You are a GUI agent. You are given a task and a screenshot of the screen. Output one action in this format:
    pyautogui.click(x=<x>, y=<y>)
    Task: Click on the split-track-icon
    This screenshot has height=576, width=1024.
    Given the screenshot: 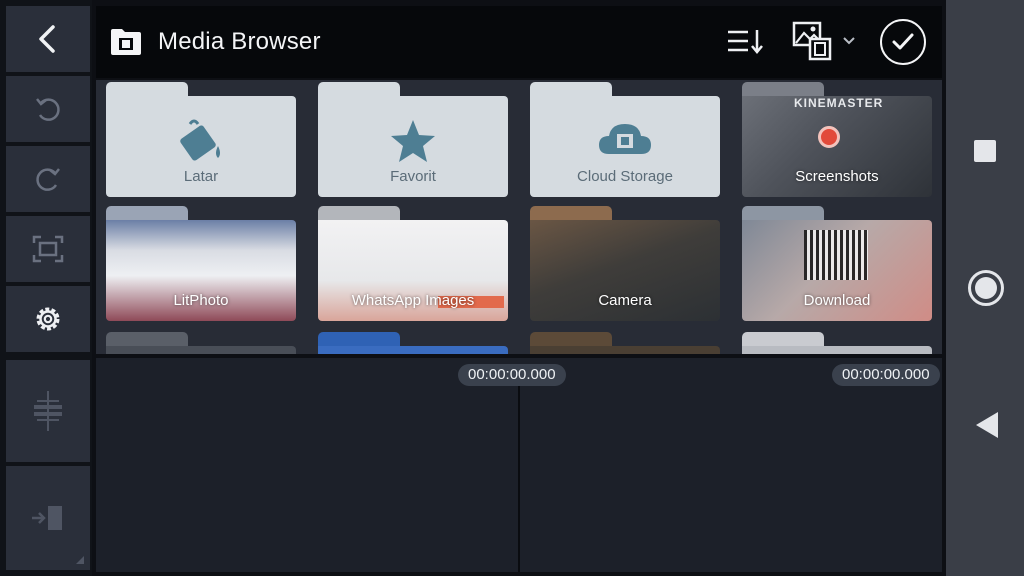 What is the action you would take?
    pyautogui.click(x=48, y=411)
    